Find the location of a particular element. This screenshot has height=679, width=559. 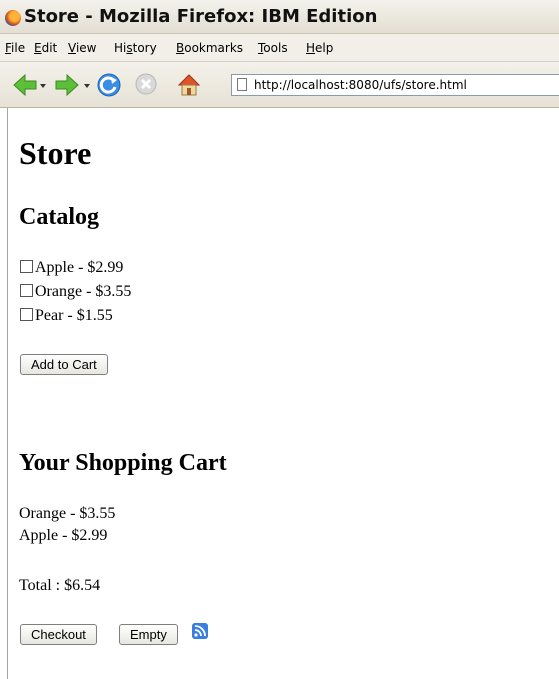

forward-dropdown-icon is located at coordinates (87, 86).